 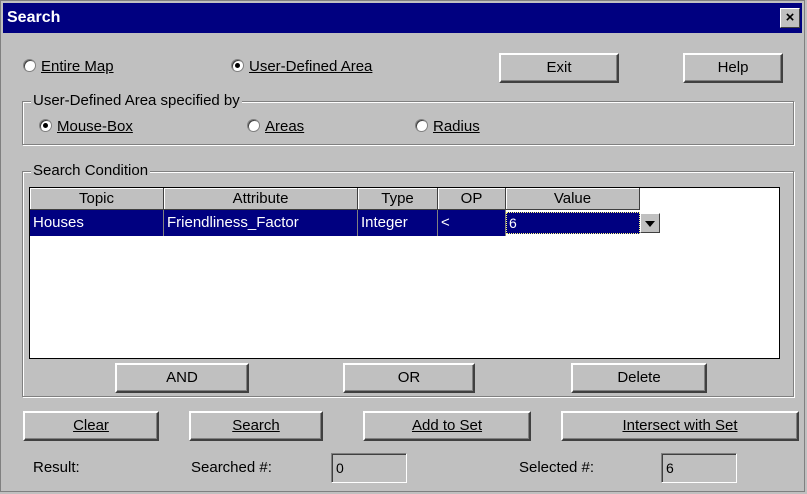 I want to click on cell-op: <, so click(x=472, y=223).